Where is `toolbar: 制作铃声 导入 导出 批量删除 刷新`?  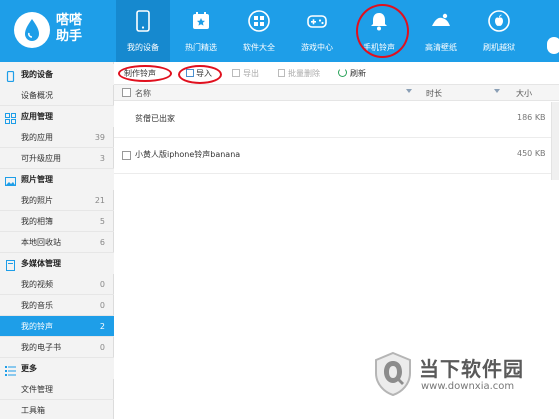 toolbar: 制作铃声 导入 导出 批量删除 刷新 is located at coordinates (336, 73).